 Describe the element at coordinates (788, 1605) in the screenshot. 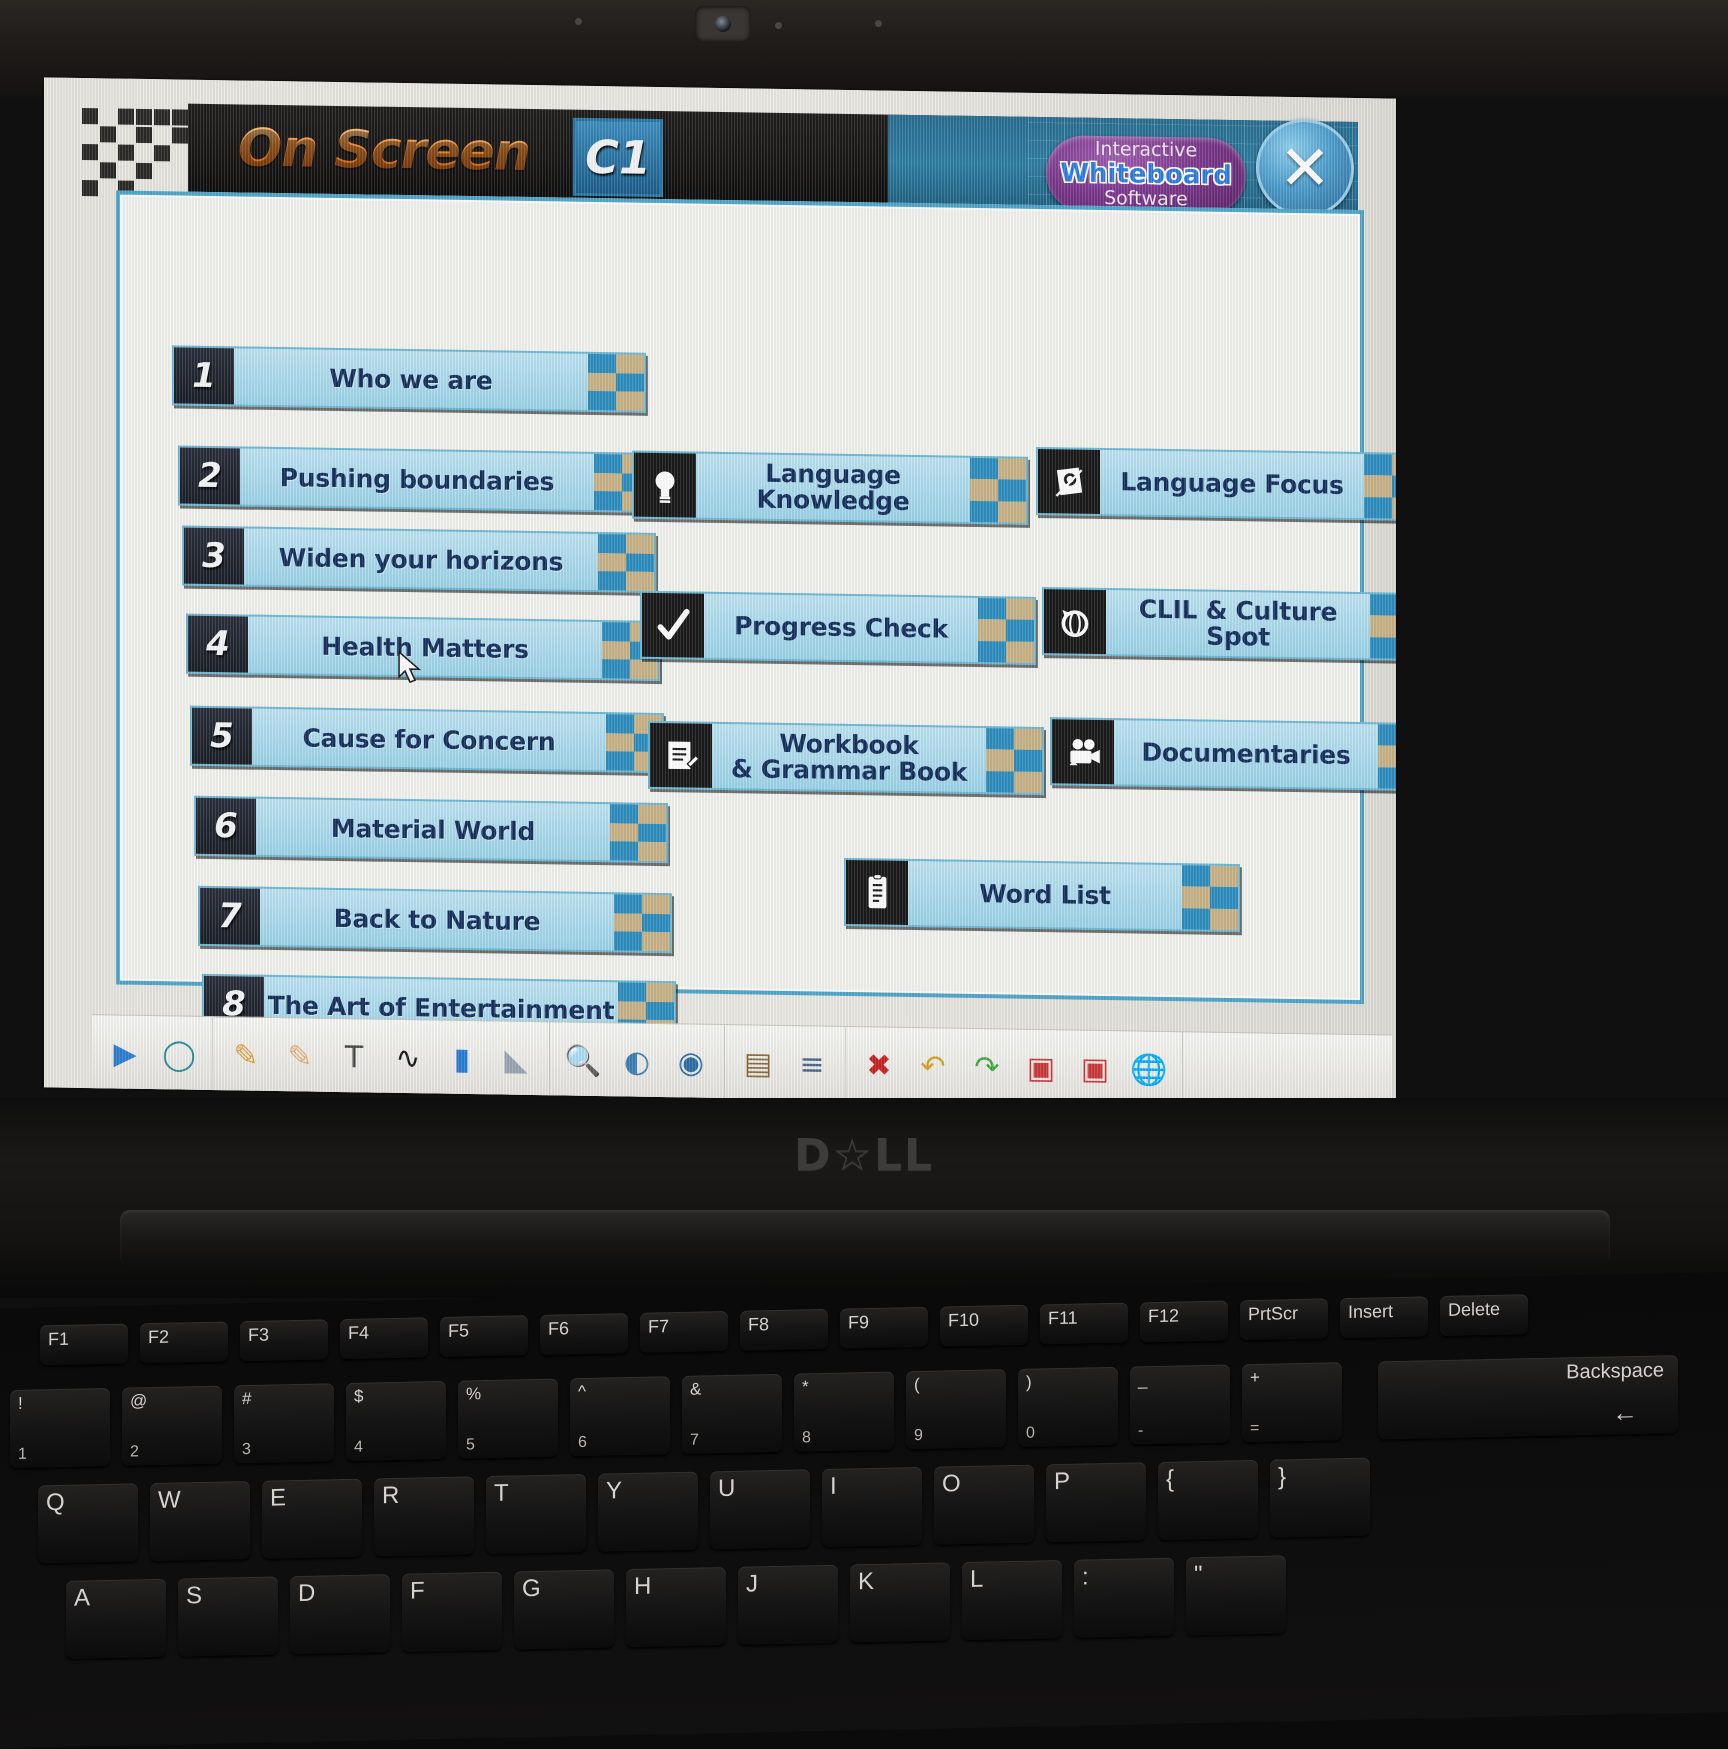

I see `key-j: J` at that location.